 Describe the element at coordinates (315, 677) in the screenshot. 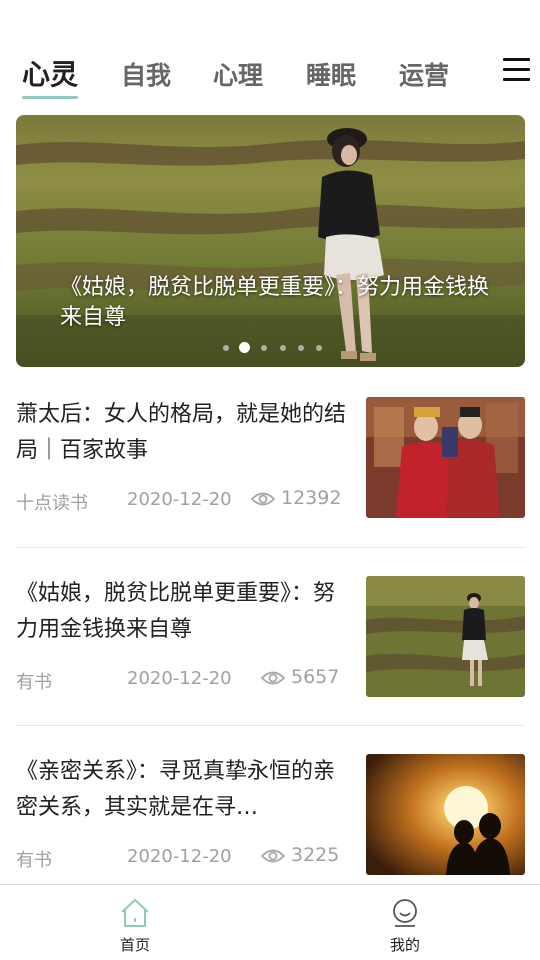

I see `article-views: 5657` at that location.